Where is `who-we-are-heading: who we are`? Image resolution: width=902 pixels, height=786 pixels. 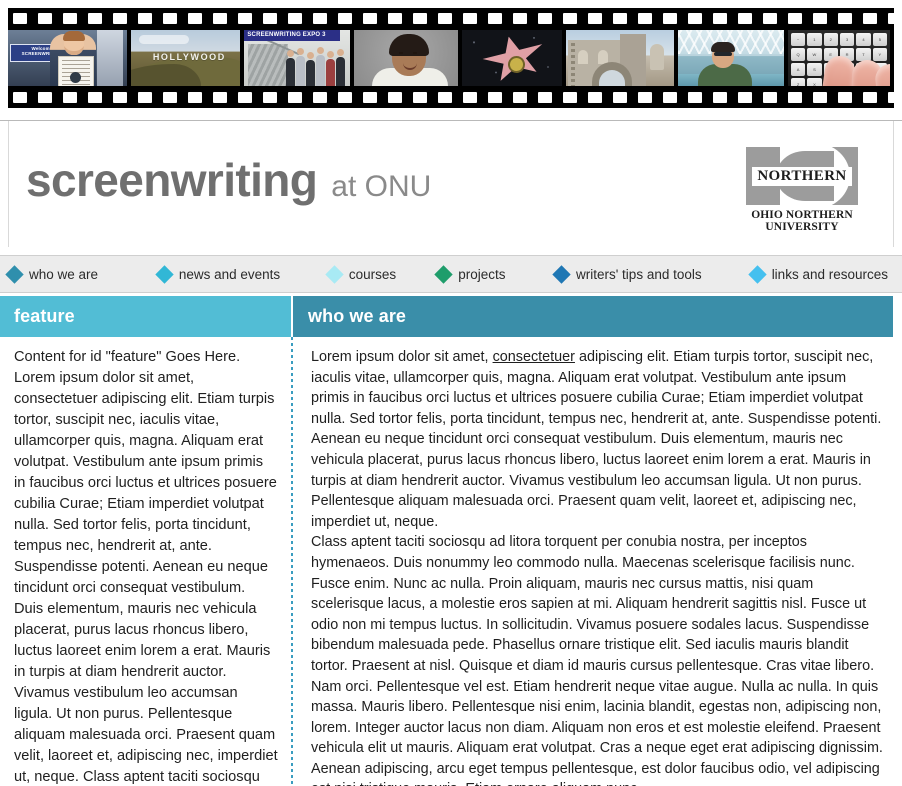
who-we-are-heading: who we are is located at coordinates (357, 316).